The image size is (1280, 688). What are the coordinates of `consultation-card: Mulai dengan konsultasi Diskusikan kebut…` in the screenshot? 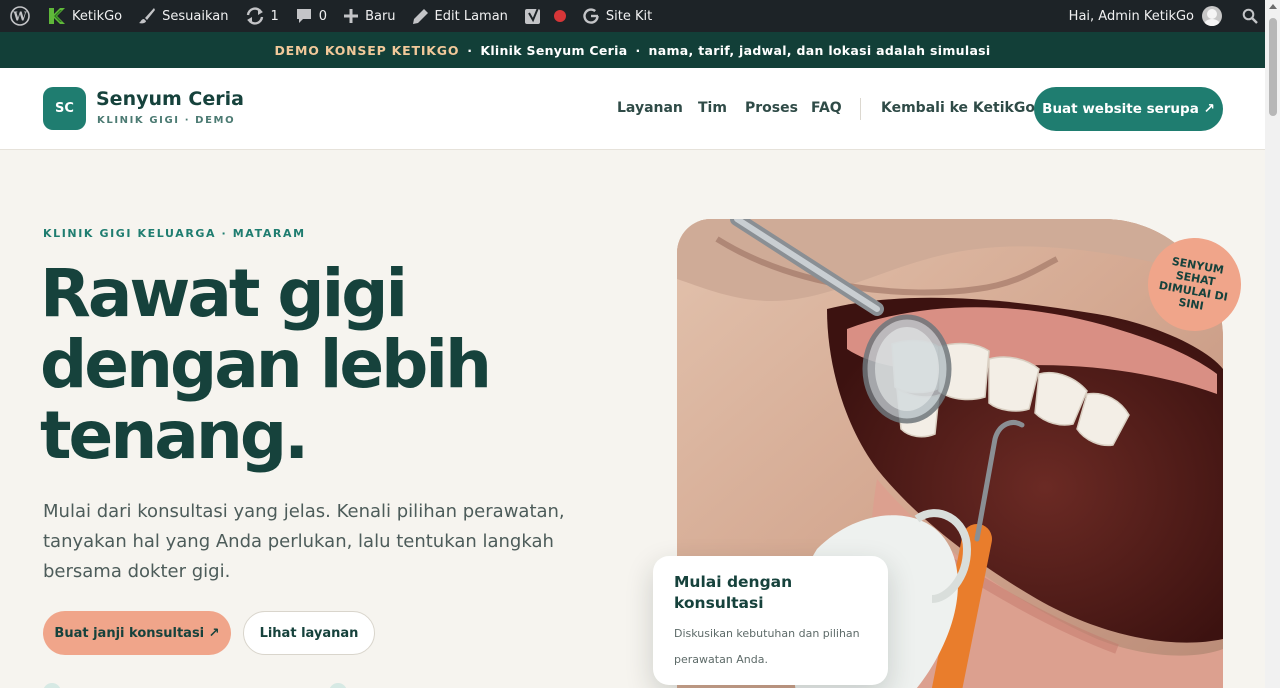 It's located at (770, 620).